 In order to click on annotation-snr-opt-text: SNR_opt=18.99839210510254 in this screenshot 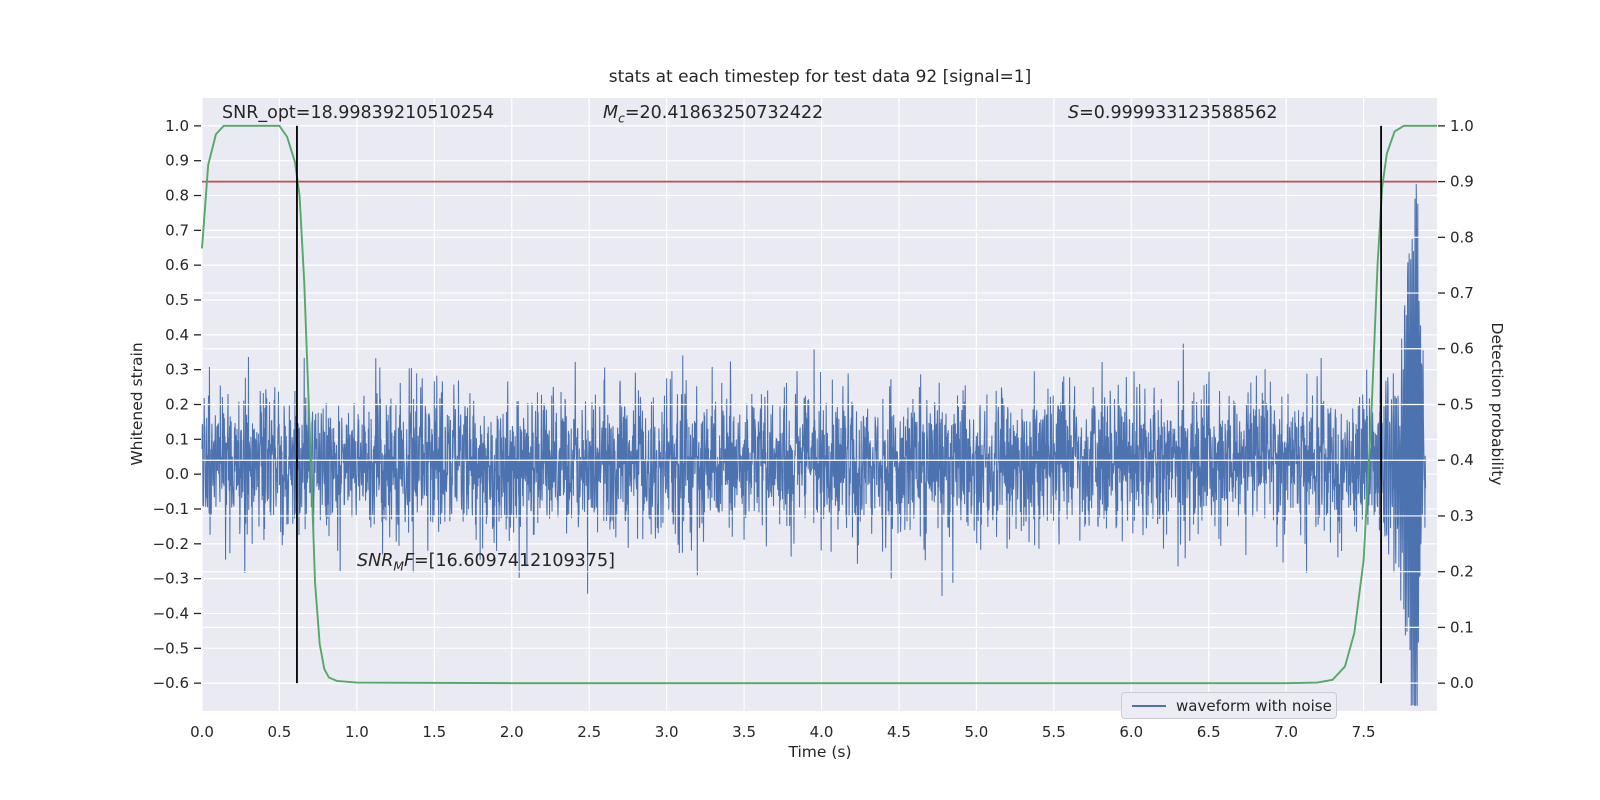, I will do `click(358, 113)`.